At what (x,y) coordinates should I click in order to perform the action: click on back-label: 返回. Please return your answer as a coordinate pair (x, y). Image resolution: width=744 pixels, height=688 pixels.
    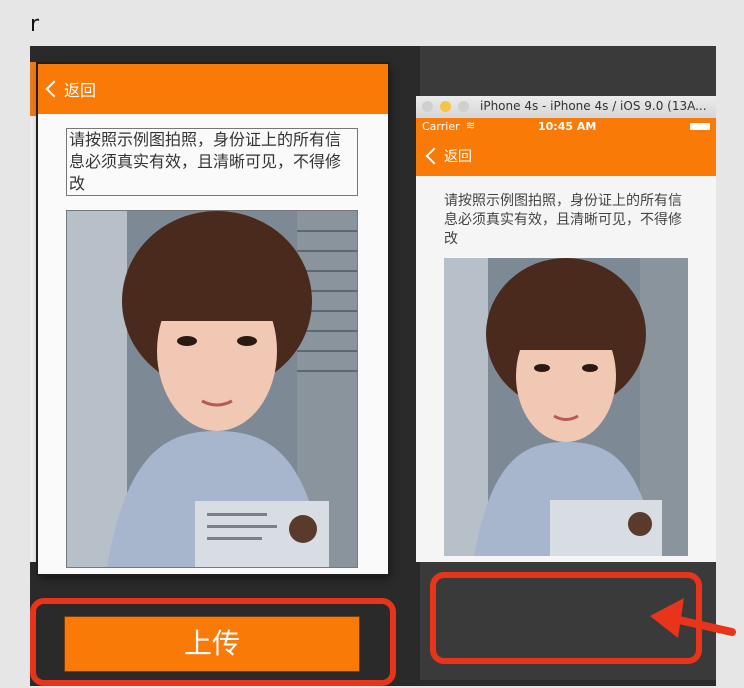
    Looking at the image, I should click on (80, 90).